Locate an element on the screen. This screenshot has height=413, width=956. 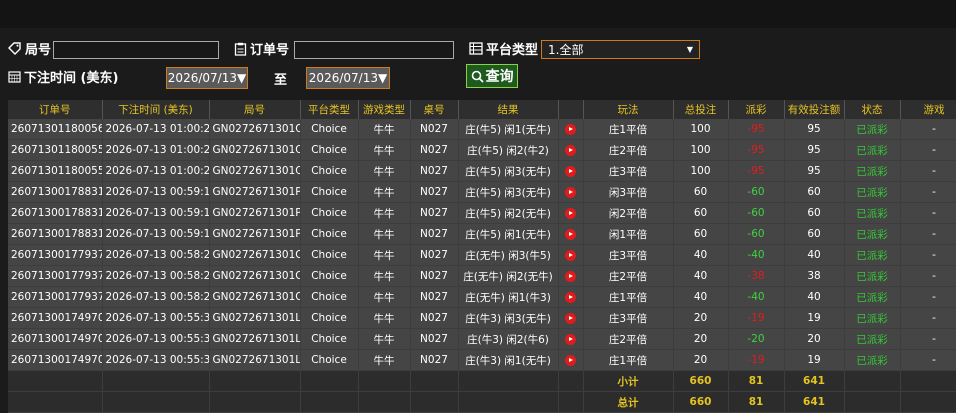
subtotal-label: 小计 is located at coordinates (628, 381).